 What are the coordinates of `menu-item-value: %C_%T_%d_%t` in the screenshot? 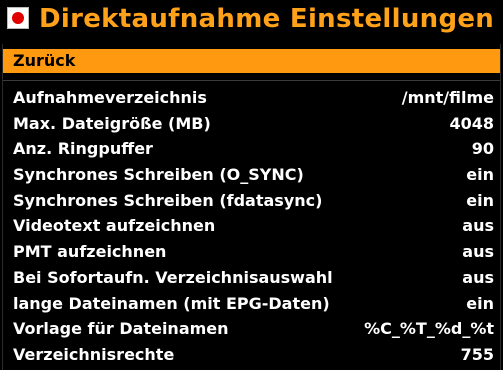 It's located at (429, 329).